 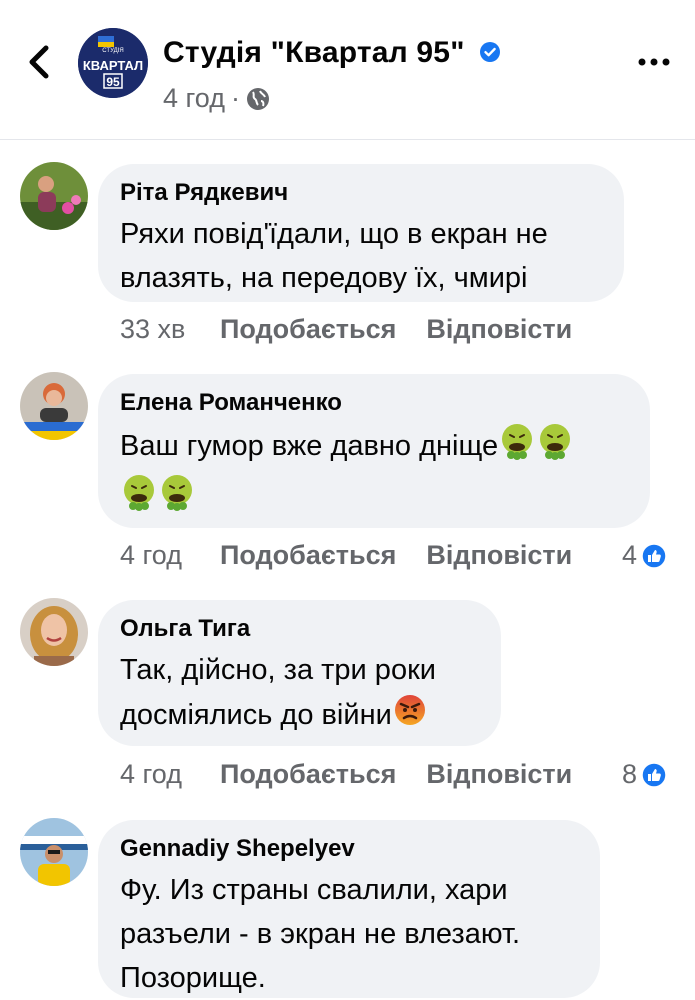 I want to click on more-dots-icon, so click(x=654, y=62).